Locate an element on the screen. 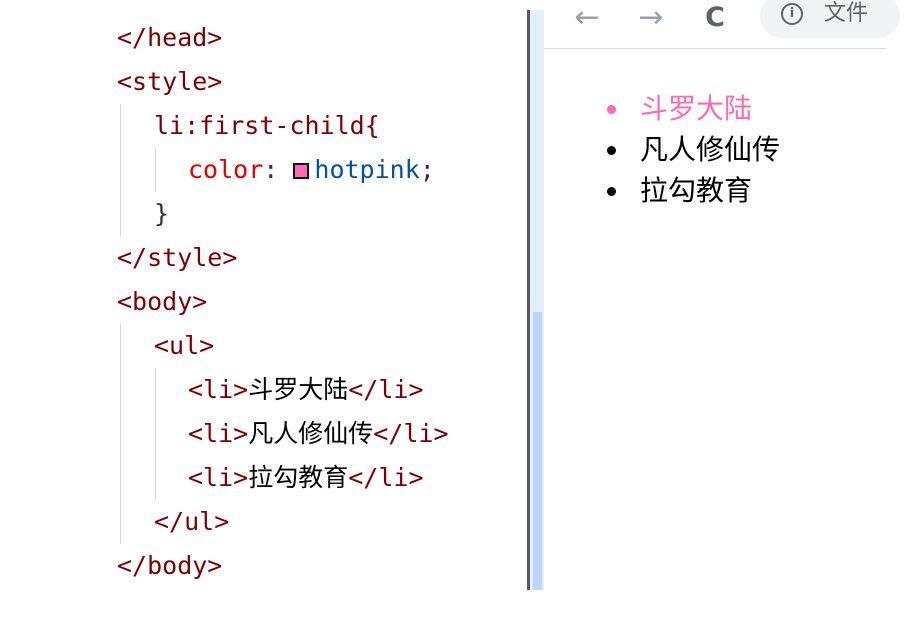 The height and width of the screenshot is (627, 905). style-open-tag: <style> is located at coordinates (170, 81).